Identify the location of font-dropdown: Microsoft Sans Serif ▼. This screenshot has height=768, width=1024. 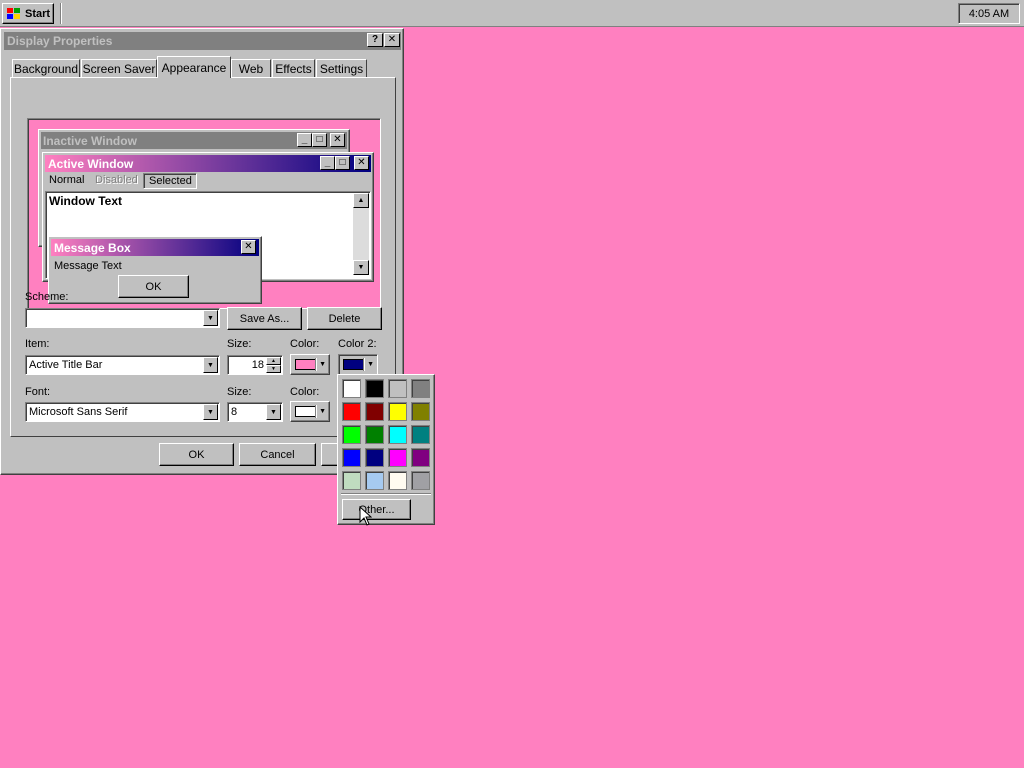
(122, 412).